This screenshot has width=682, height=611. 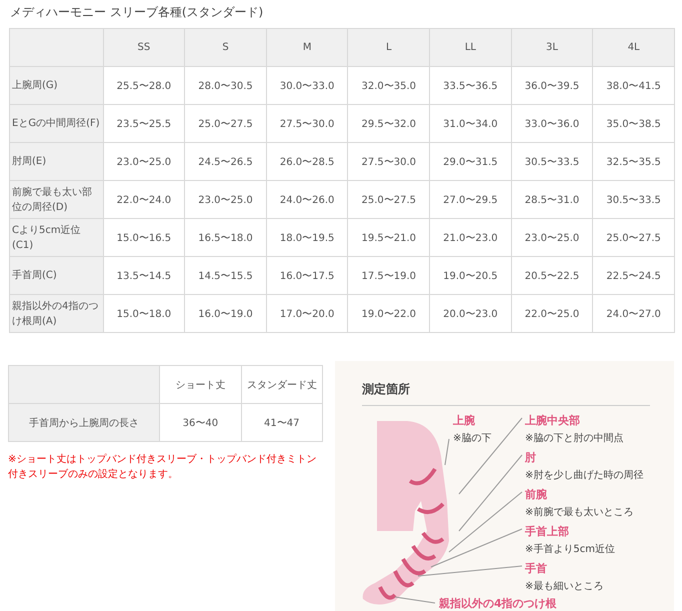 I want to click on column-header: L, so click(x=389, y=47).